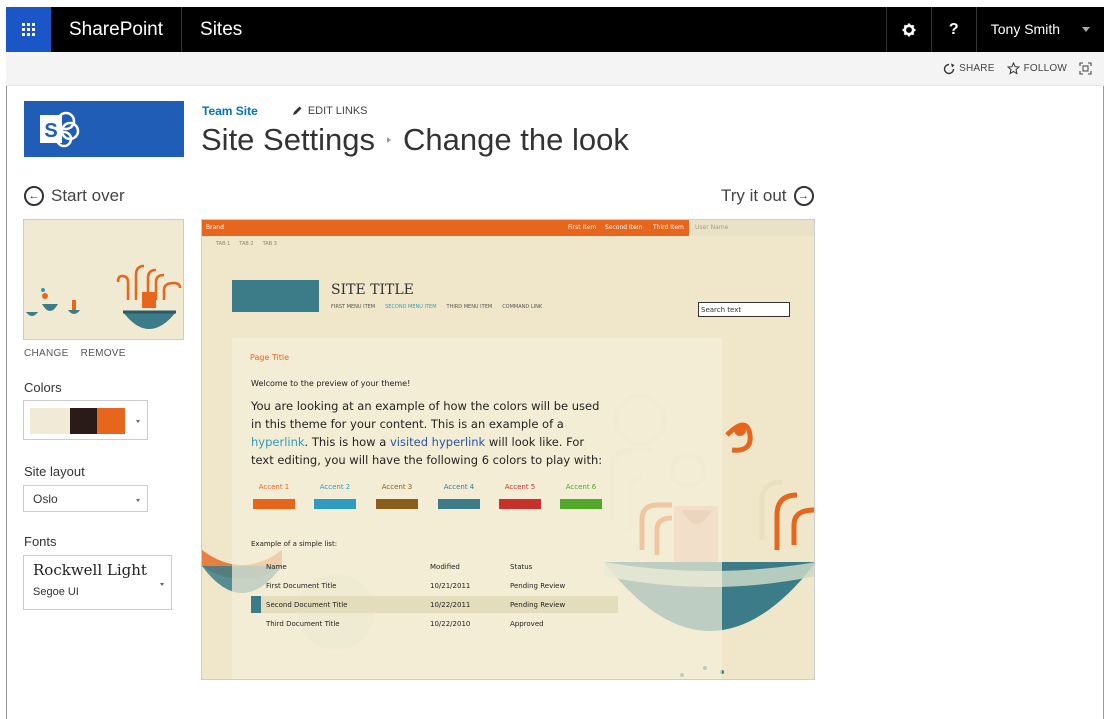 The height and width of the screenshot is (719, 1110). Describe the element at coordinates (6, 402) in the screenshot. I see `page-border-left` at that location.